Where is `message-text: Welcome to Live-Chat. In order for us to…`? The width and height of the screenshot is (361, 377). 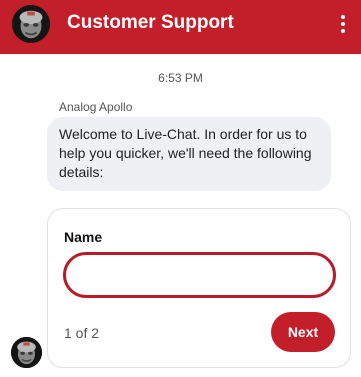 message-text: Welcome to Live-Chat. In order for us to… is located at coordinates (185, 153).